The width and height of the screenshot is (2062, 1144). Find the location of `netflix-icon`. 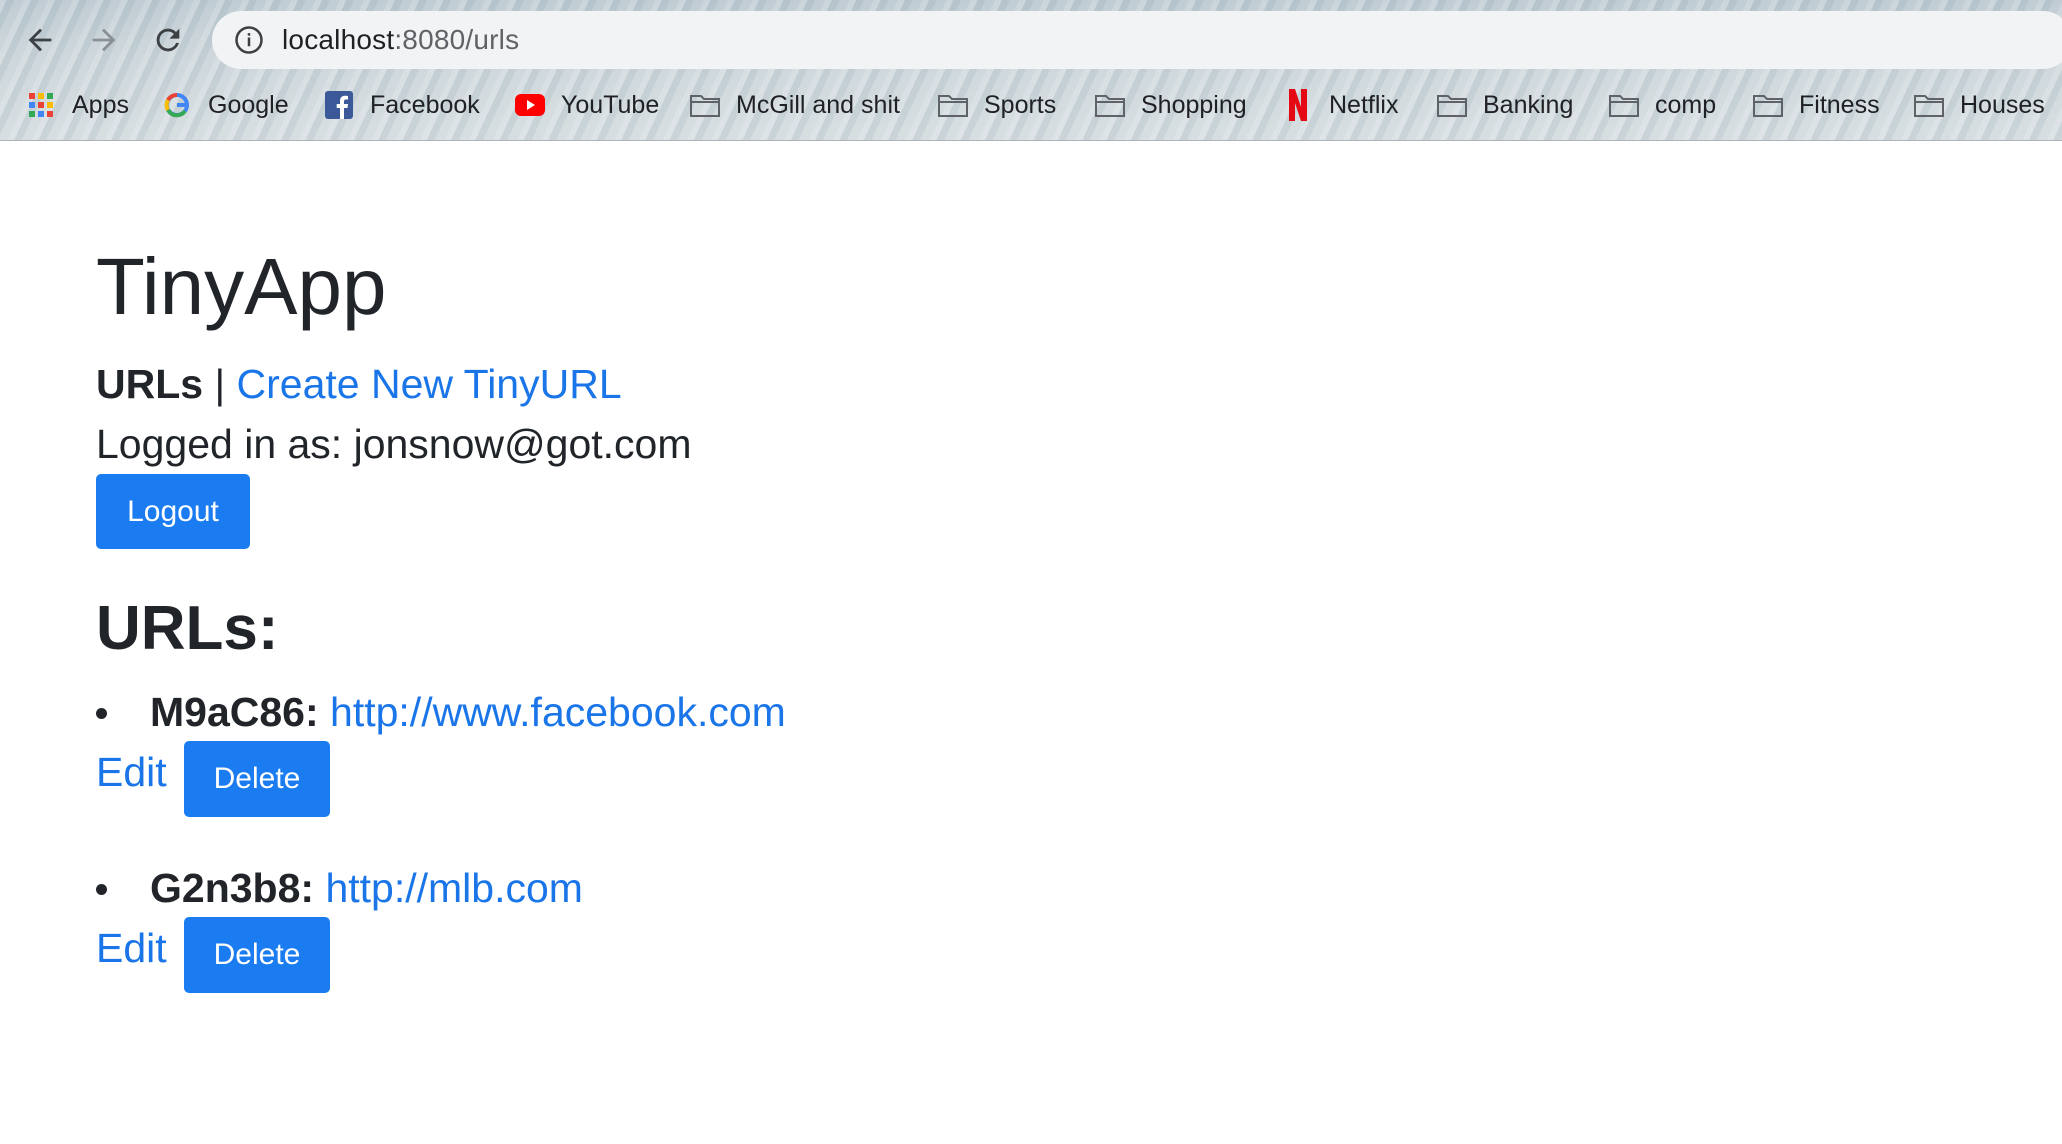

netflix-icon is located at coordinates (1298, 105).